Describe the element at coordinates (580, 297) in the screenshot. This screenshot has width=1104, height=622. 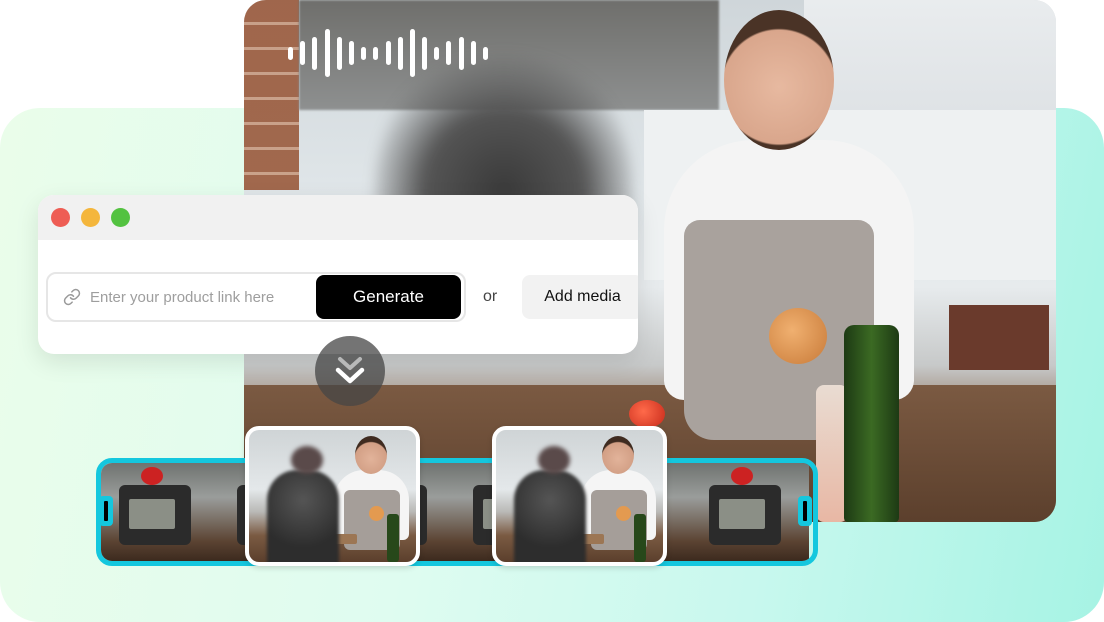
I see `add-media-button: Add media` at that location.